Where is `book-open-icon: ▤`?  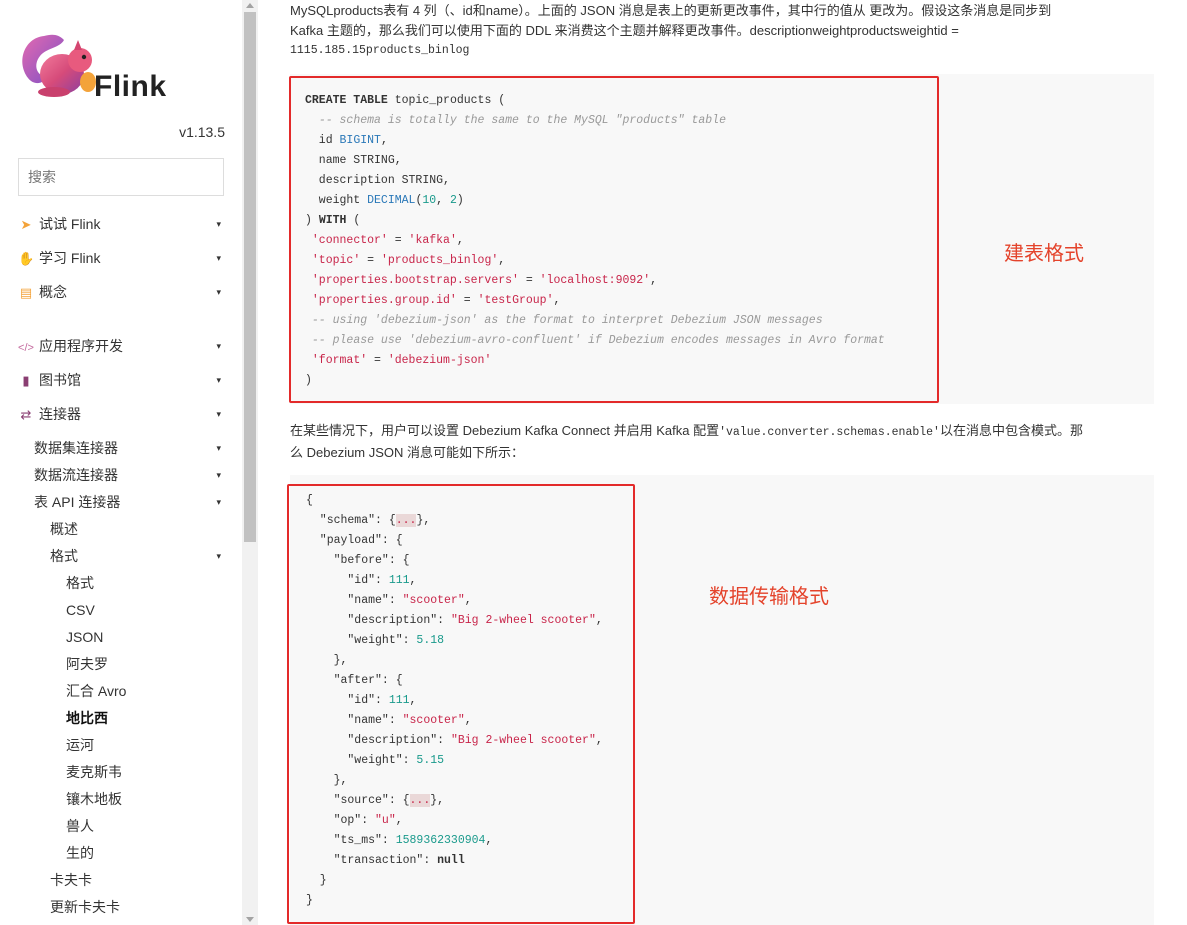
book-open-icon: ▤ is located at coordinates (26, 292).